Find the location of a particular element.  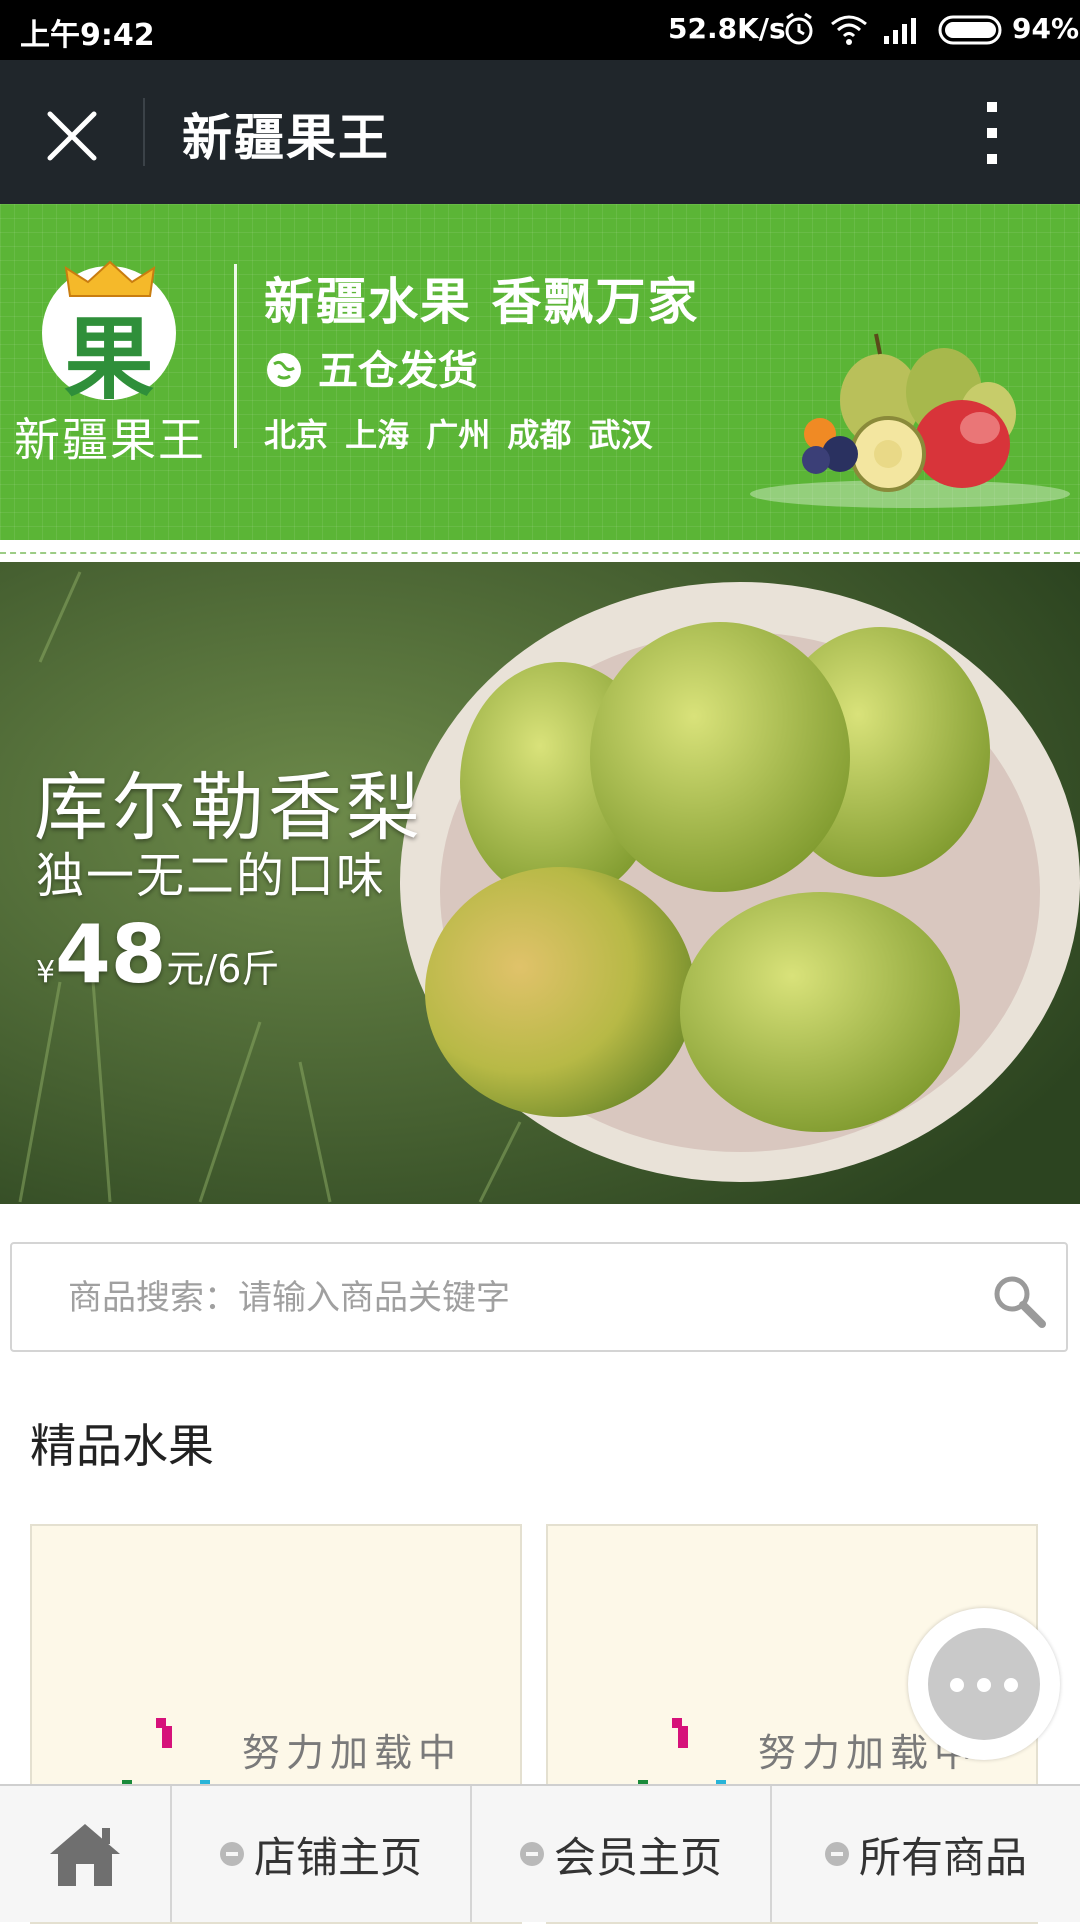

more-dots-icon is located at coordinates (984, 1684).